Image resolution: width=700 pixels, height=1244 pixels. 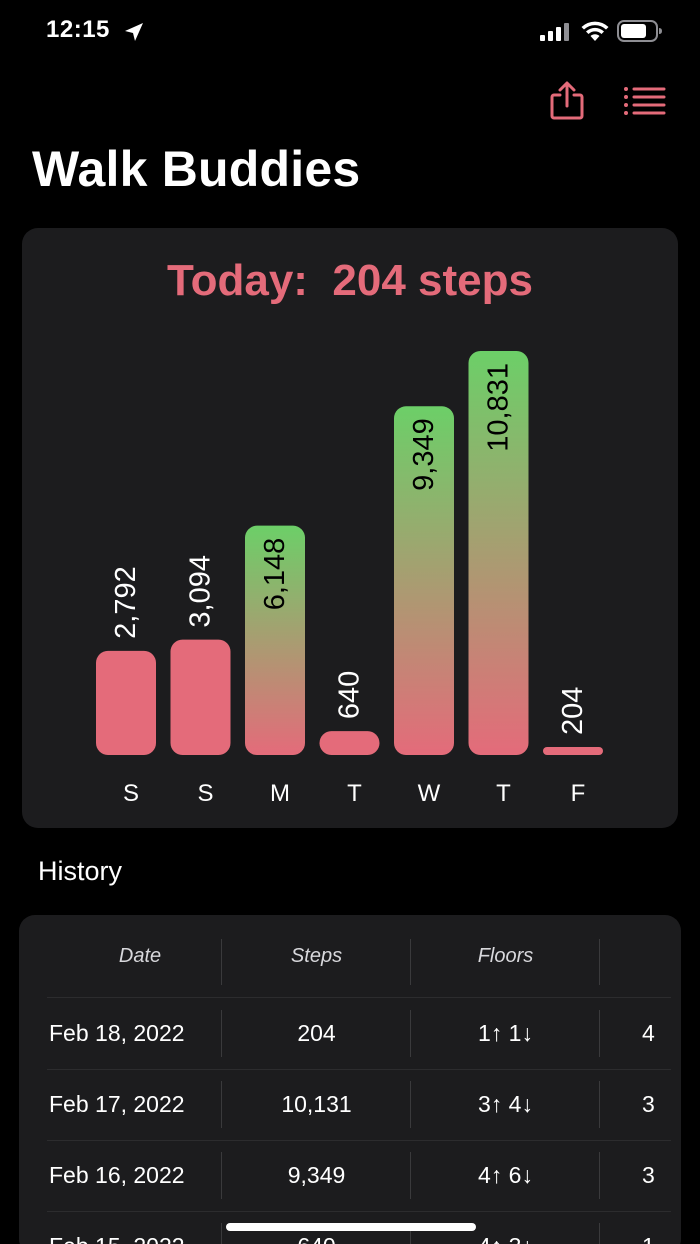 What do you see at coordinates (359, 1175) in the screenshot?
I see `table-row: Feb 16, 2022 9,349 4↑ 6↓ 3` at bounding box center [359, 1175].